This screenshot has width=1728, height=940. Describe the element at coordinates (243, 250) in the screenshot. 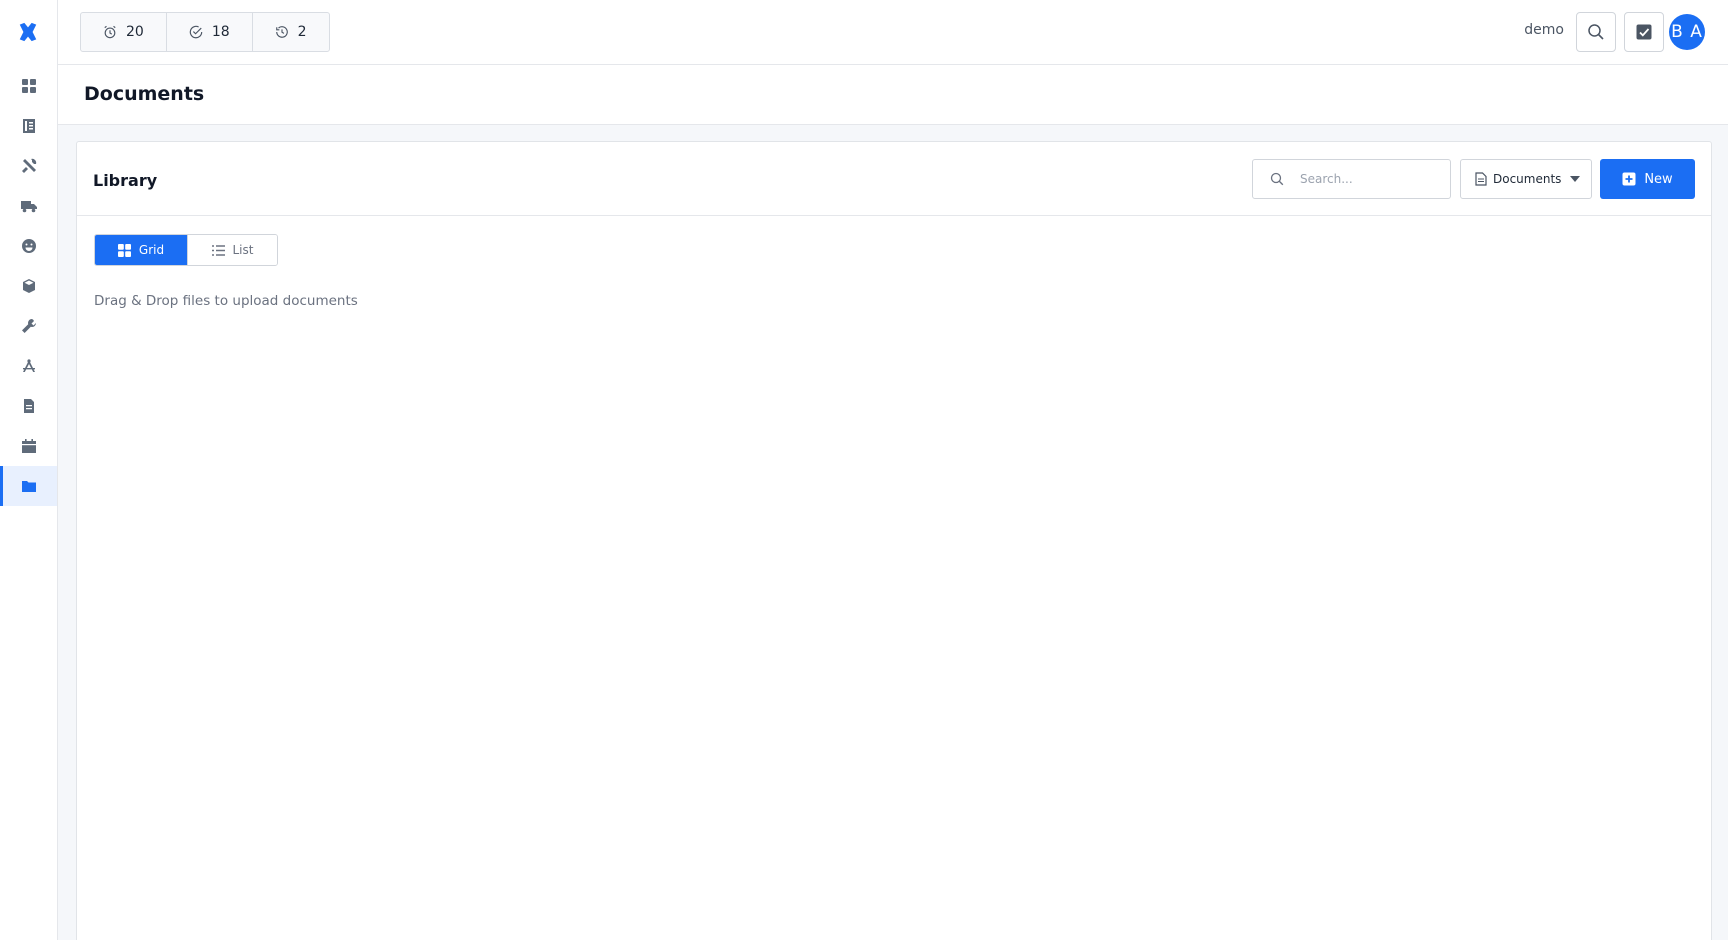

I see `view-list-label: List` at that location.